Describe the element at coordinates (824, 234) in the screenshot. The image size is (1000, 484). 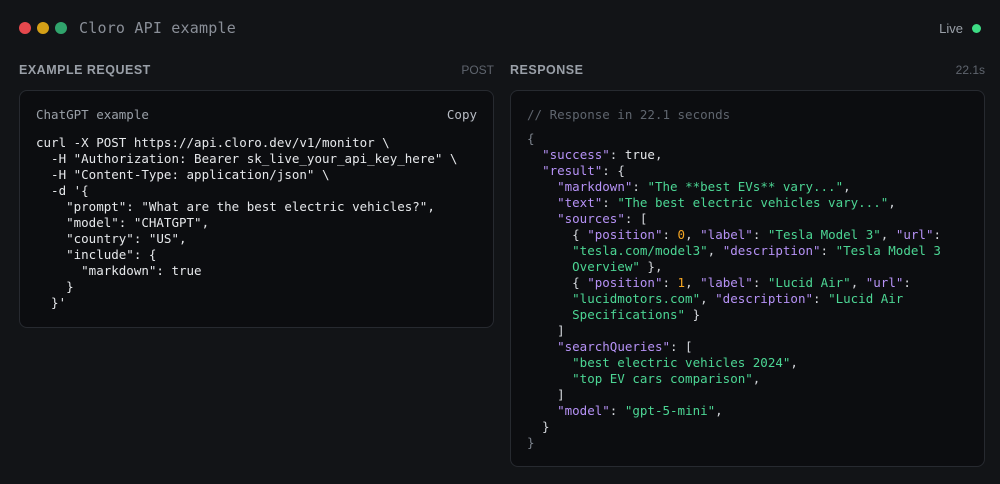
I see `json-token: "Tesla Model 3"` at that location.